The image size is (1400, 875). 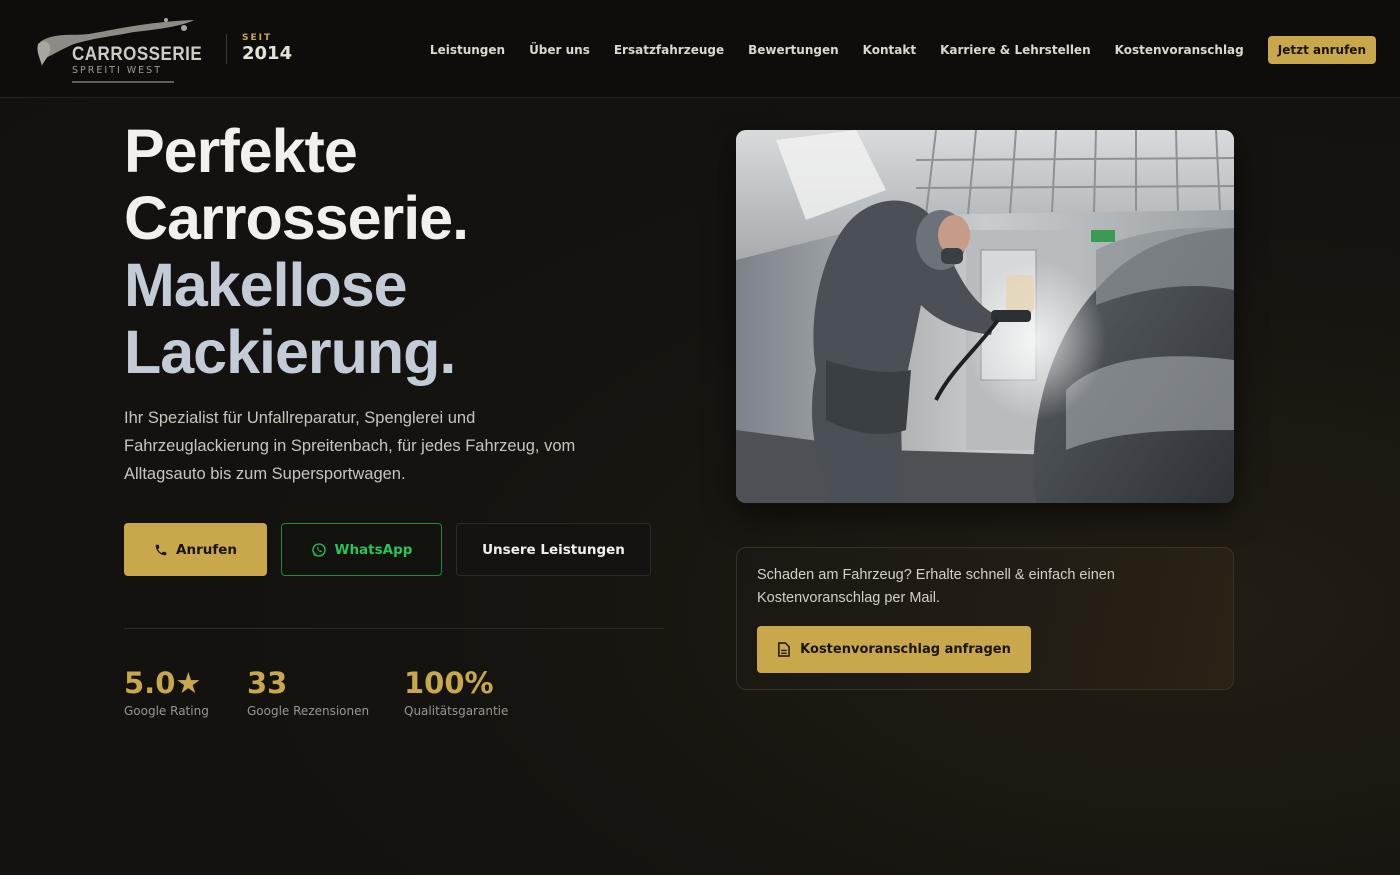 I want to click on call-button: Anrufen, so click(x=195, y=549).